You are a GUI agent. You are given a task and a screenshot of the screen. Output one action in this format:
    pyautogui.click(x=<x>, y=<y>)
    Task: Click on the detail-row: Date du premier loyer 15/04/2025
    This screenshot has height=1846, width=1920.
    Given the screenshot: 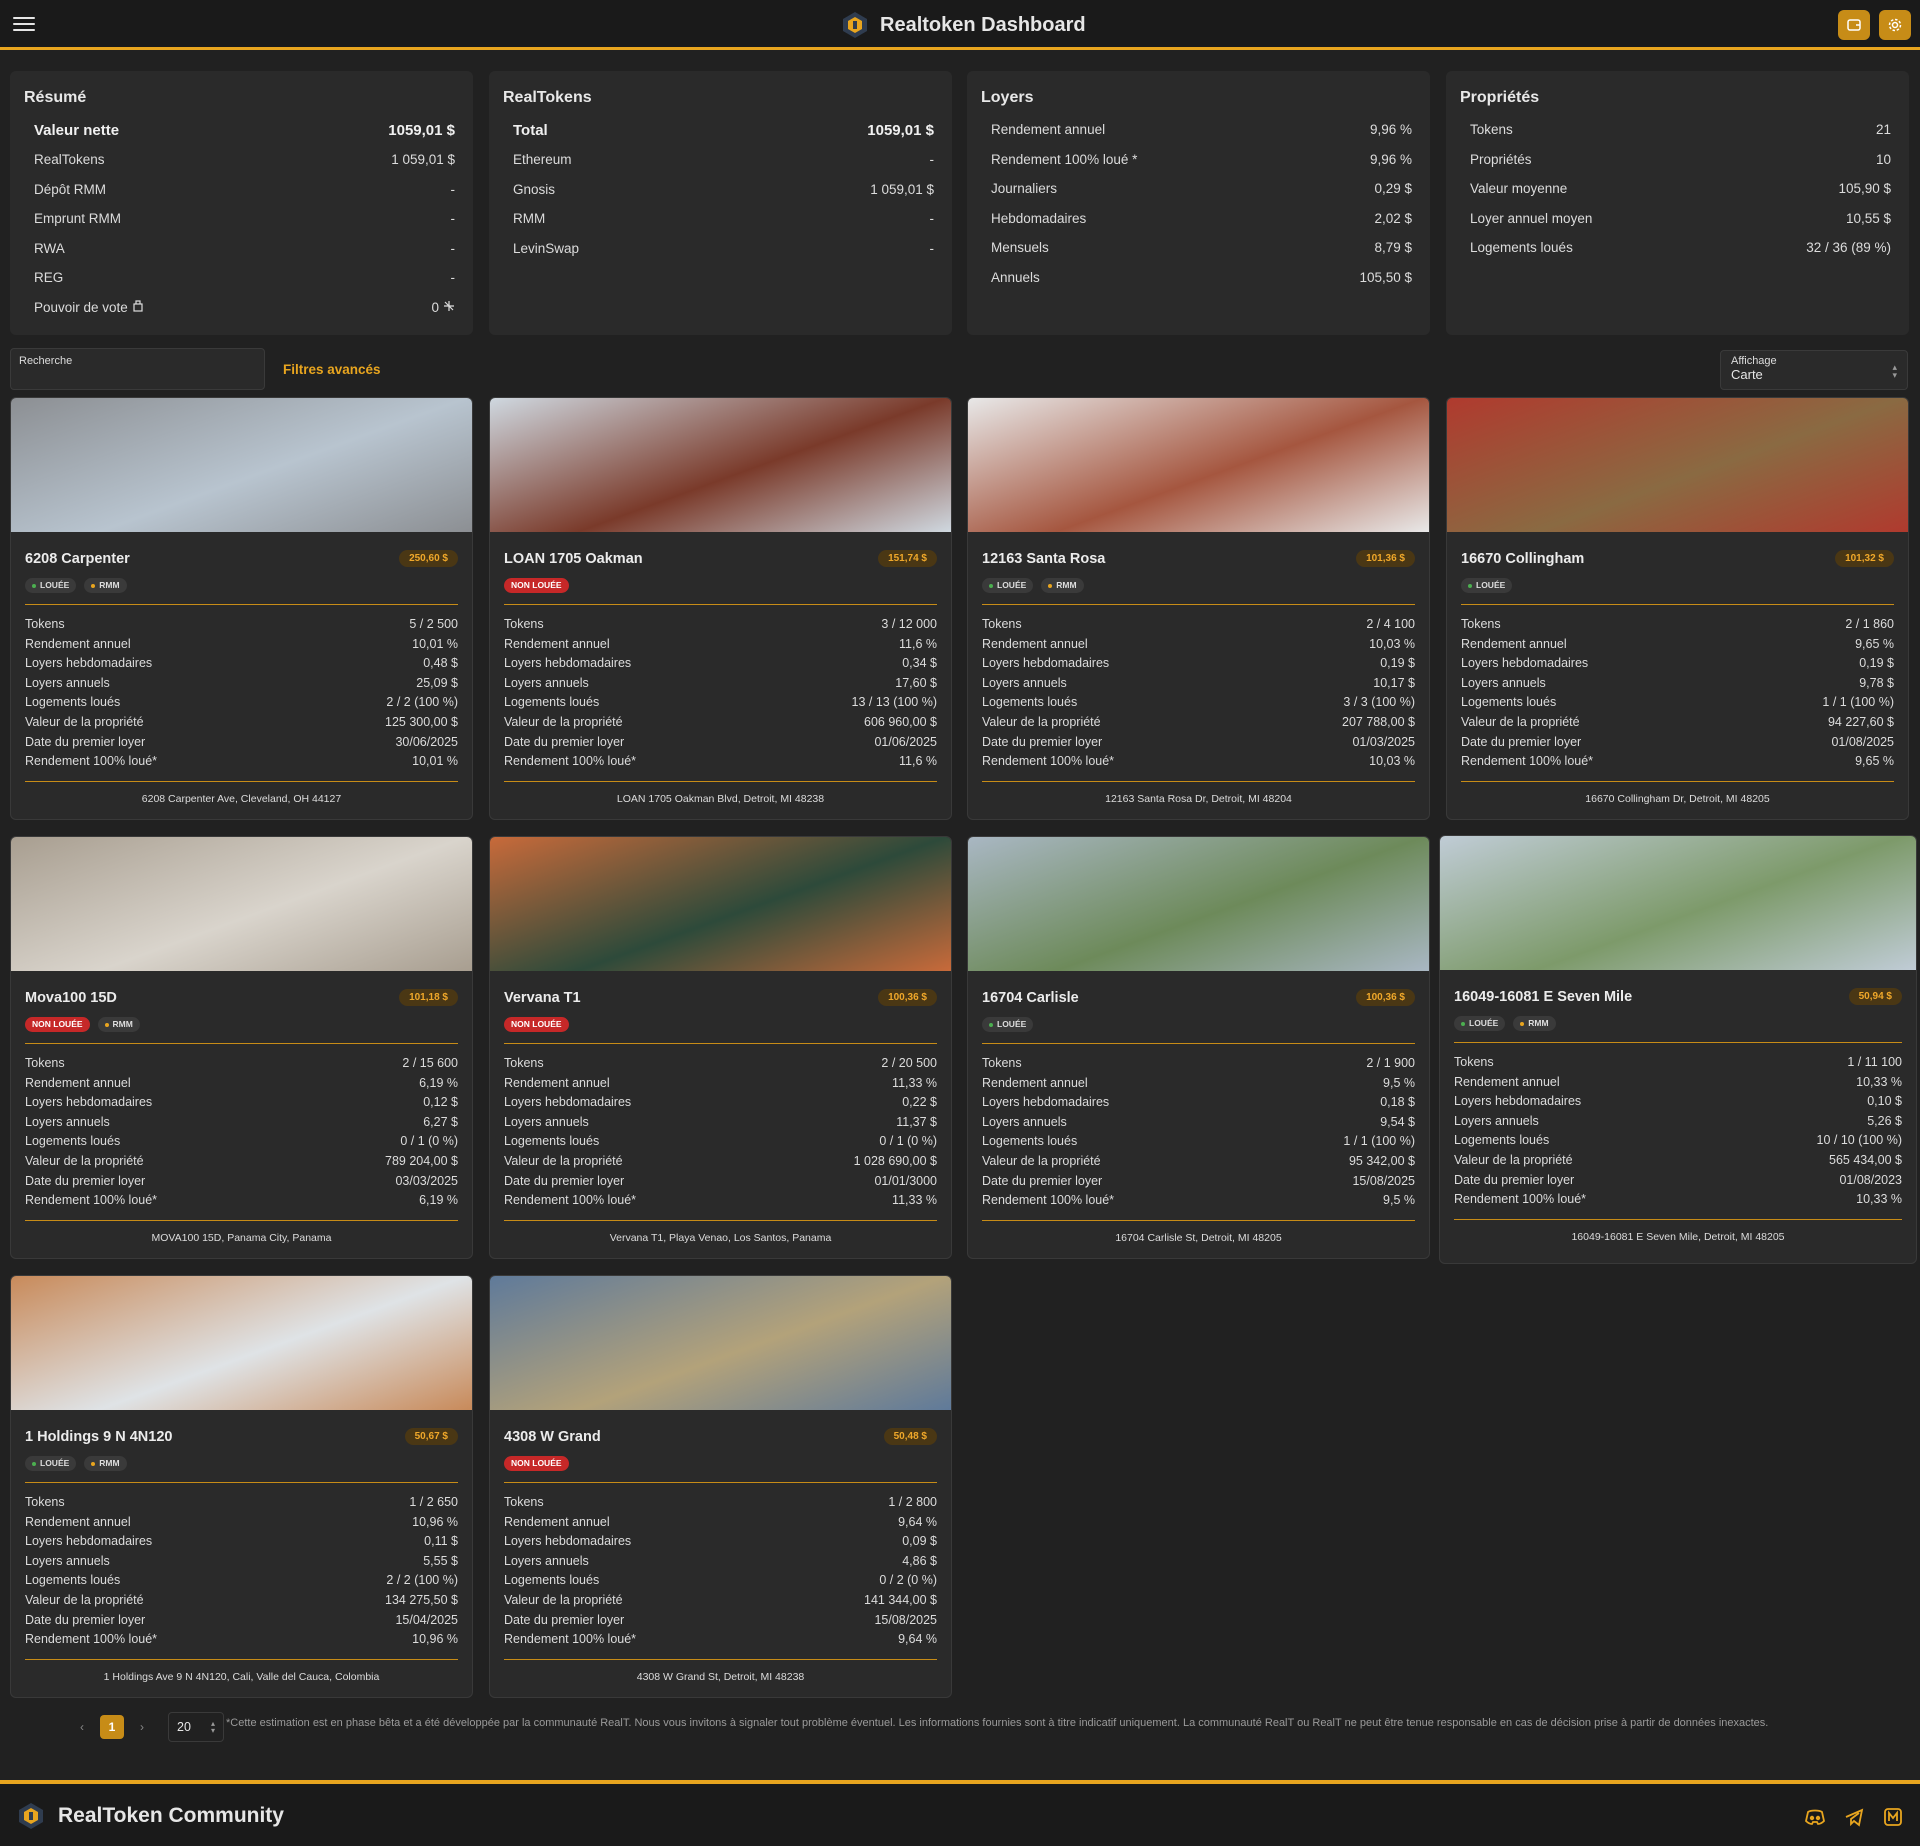 What is the action you would take?
    pyautogui.click(x=241, y=1623)
    